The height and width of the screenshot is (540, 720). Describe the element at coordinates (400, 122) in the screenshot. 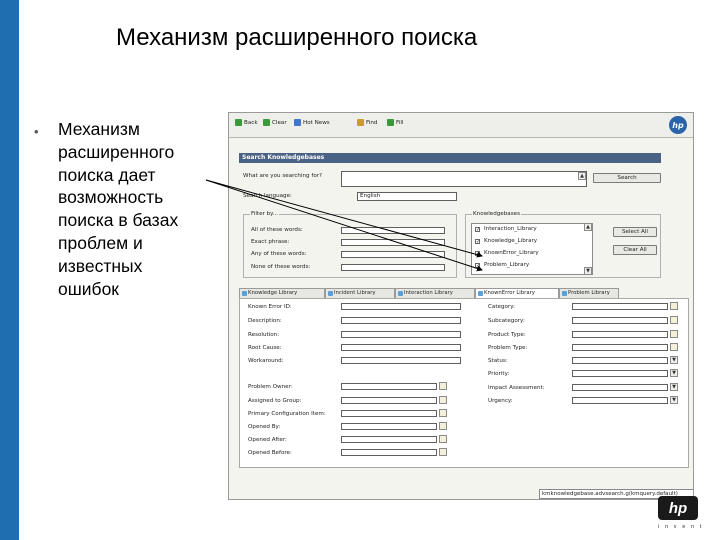

I see `fill-label: Fill` at that location.